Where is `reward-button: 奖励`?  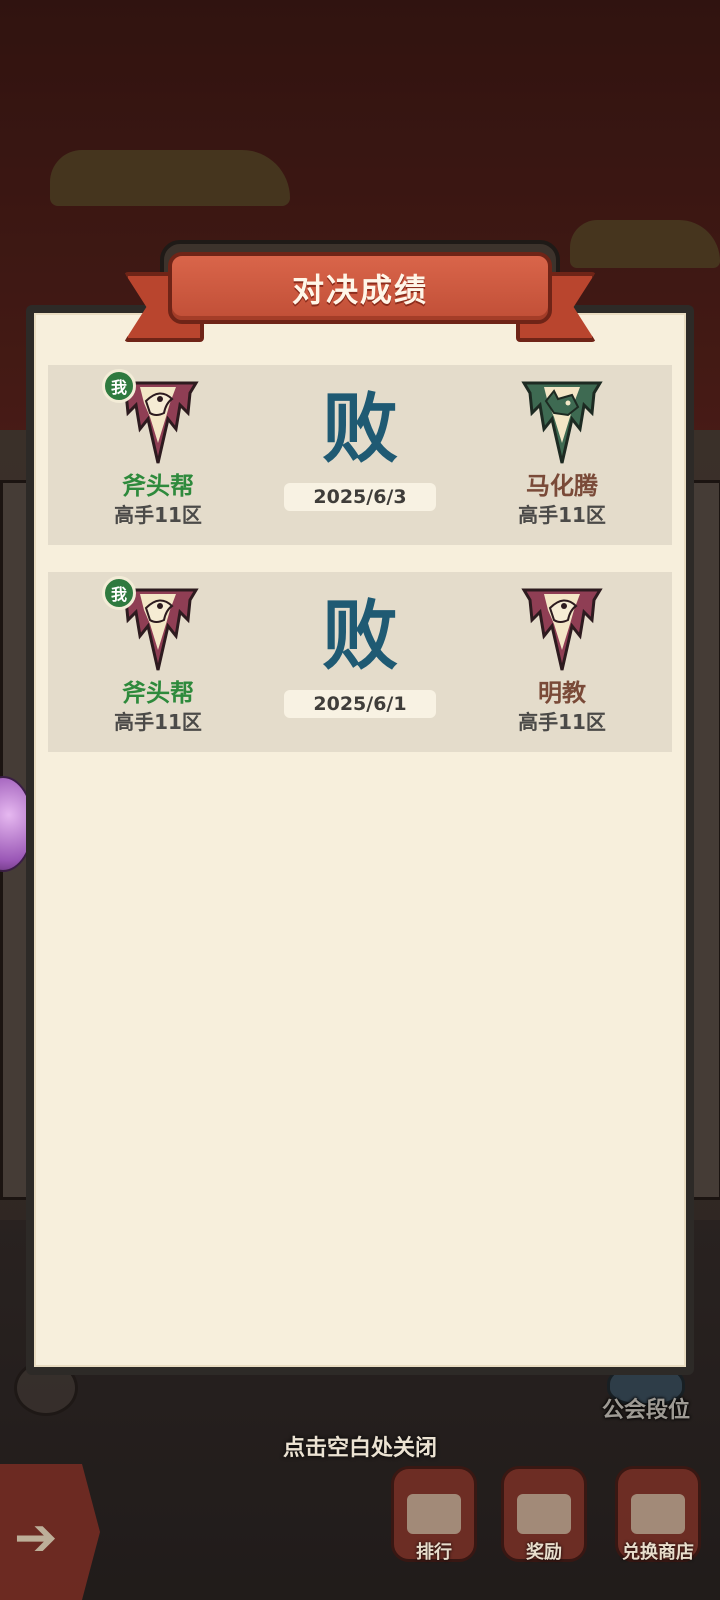
reward-button: 奖励 is located at coordinates (544, 1530).